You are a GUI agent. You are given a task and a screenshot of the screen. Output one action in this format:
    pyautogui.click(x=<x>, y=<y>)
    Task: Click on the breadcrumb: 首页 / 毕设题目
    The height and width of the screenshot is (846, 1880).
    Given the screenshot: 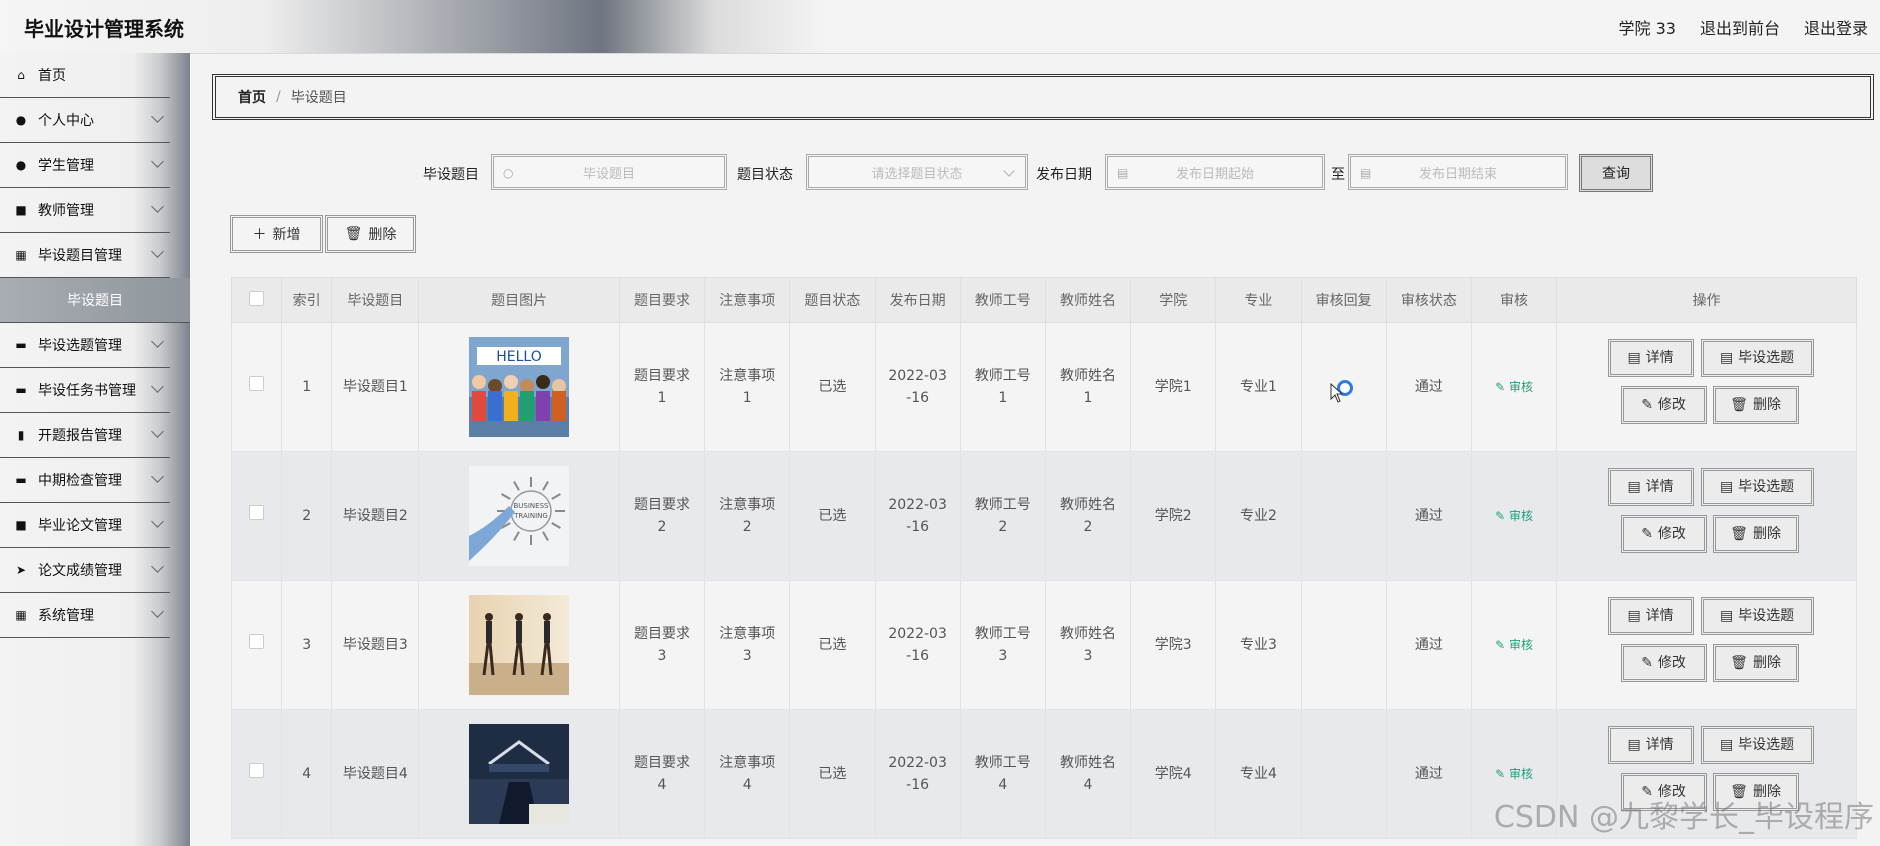 What is the action you would take?
    pyautogui.click(x=1043, y=97)
    